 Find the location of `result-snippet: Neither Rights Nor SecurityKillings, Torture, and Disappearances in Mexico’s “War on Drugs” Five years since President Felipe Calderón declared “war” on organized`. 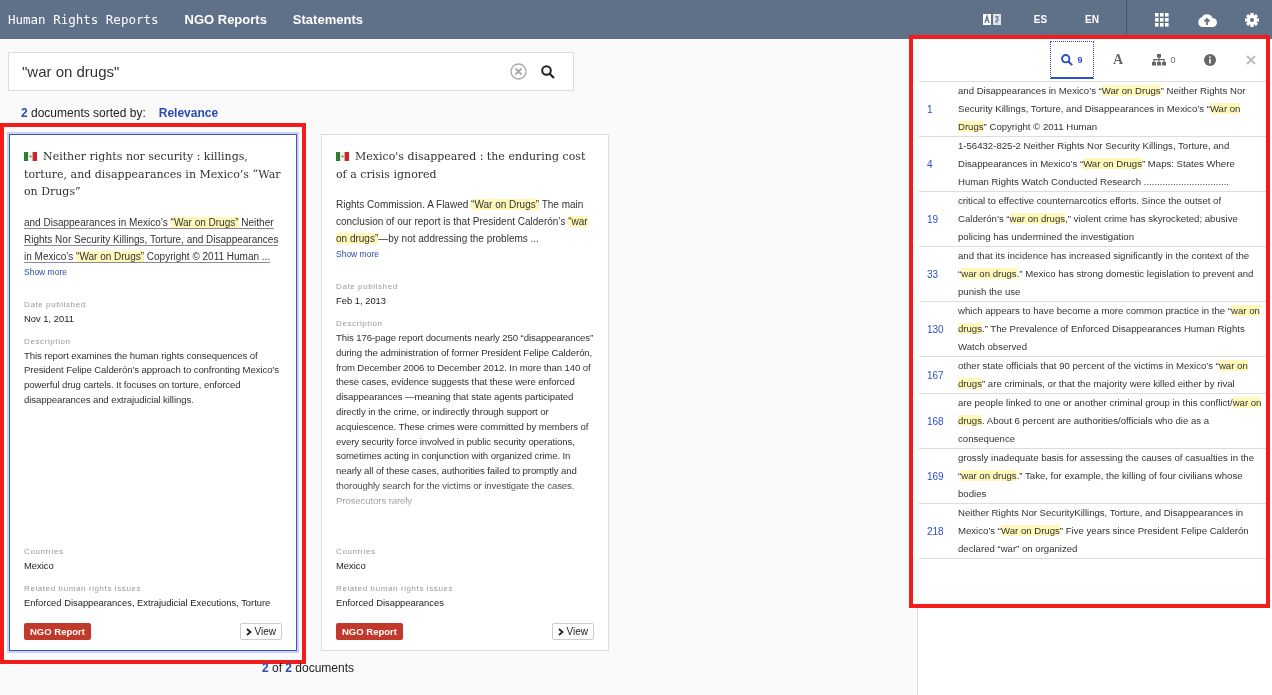

result-snippet: Neither Rights Nor SecurityKillings, Torture, and Disappearances in Mexico’s “War on Drugs” Five years since President Felipe Calderón declared “war” on organized is located at coordinates (1110, 531).